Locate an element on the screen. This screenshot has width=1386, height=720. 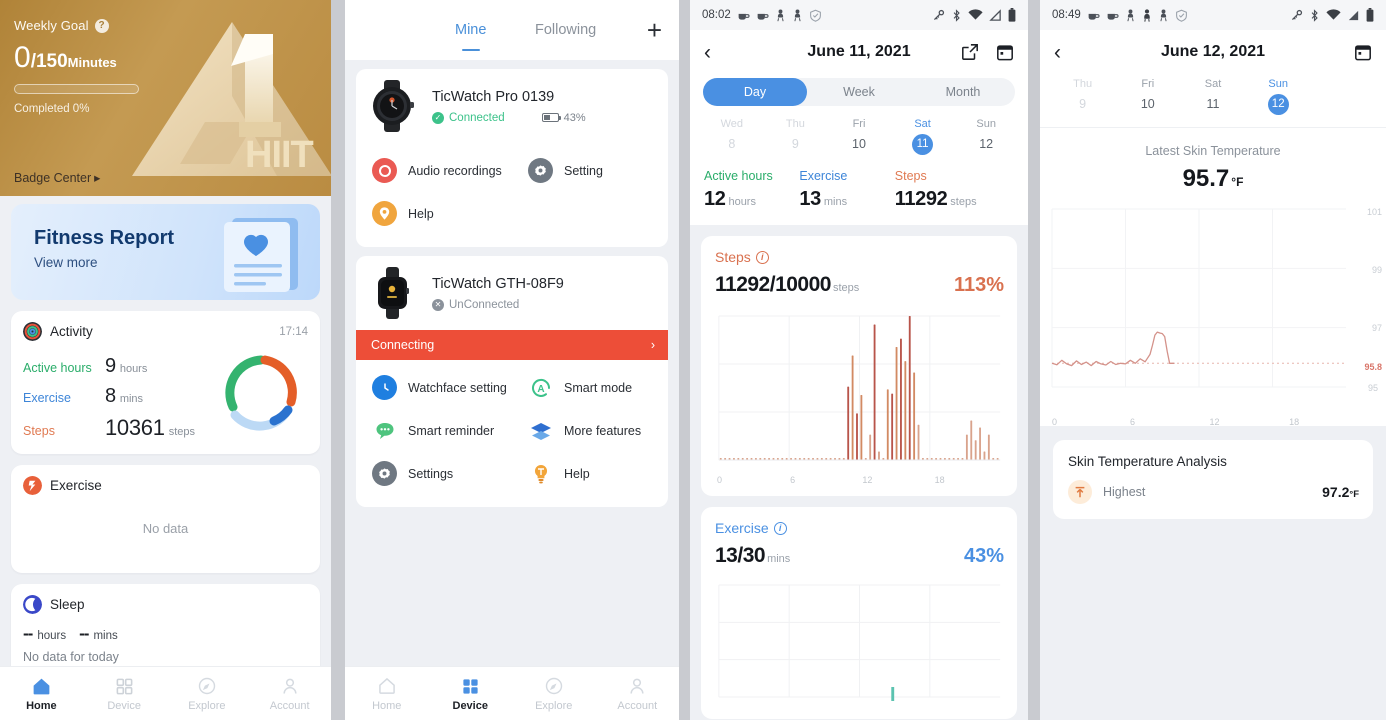
action-smart-mode: A Smart mode is located at coordinates (590, 387).